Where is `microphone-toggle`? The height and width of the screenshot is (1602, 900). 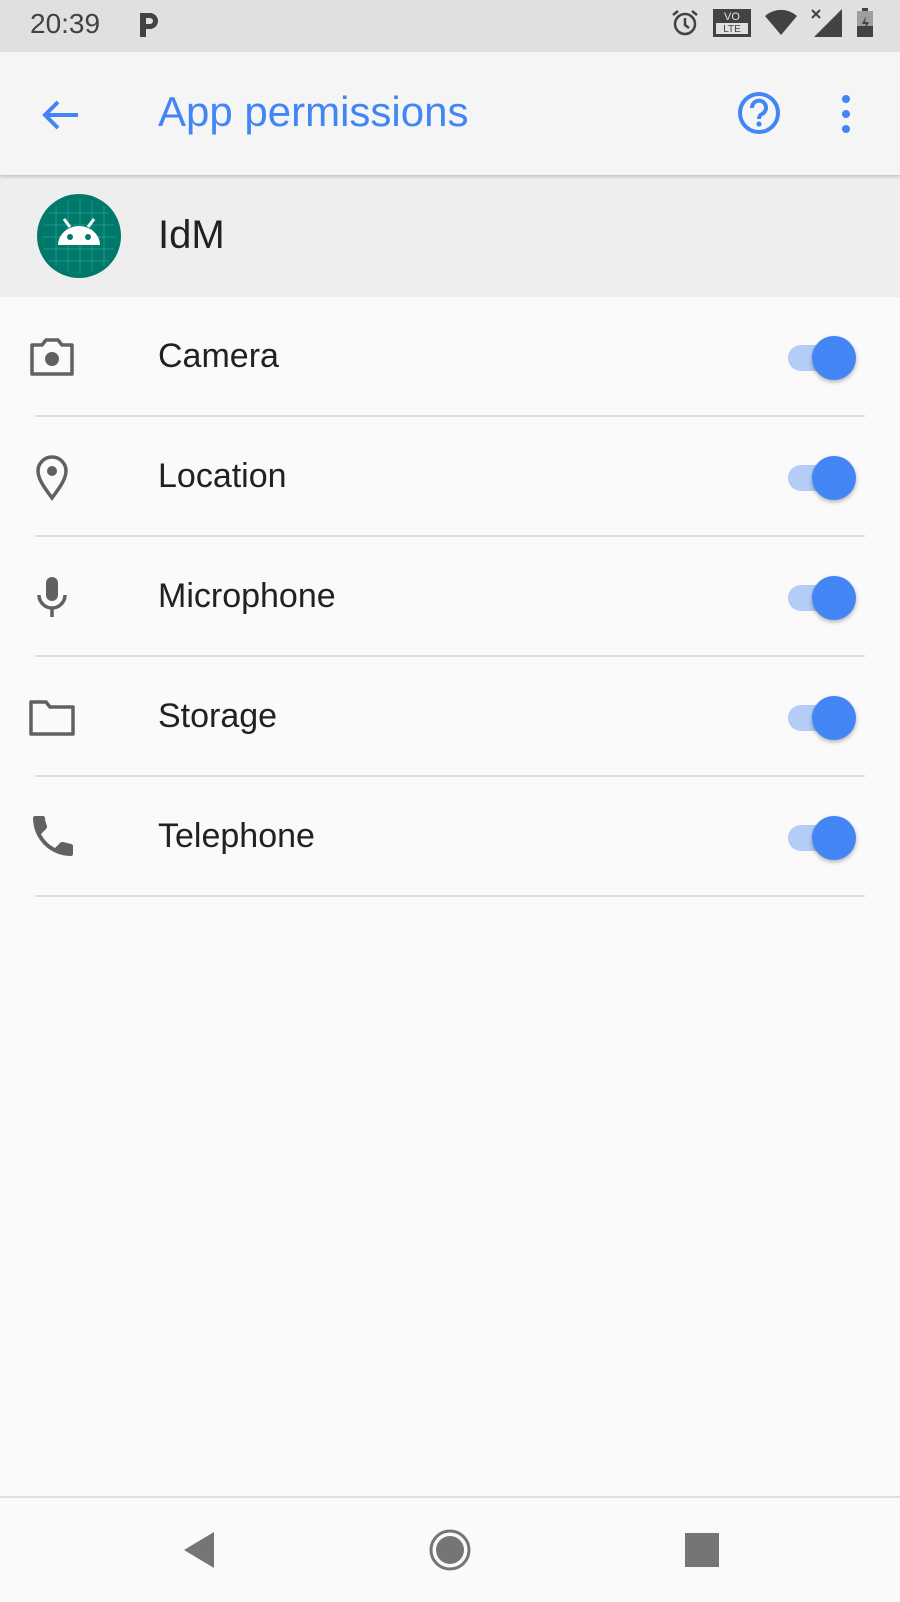 microphone-toggle is located at coordinates (822, 598).